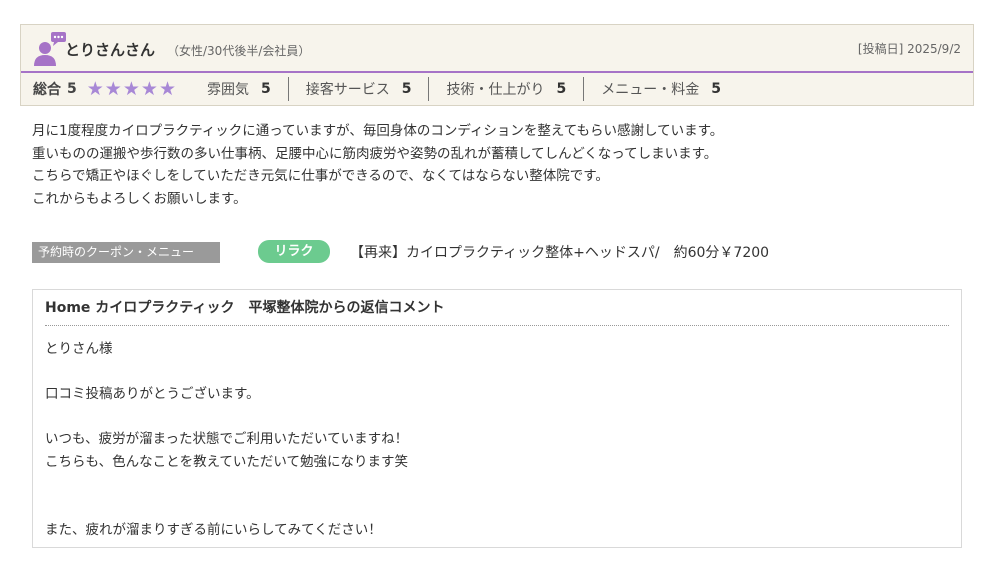  What do you see at coordinates (227, 90) in the screenshot?
I see `rating-label: 雰囲気` at bounding box center [227, 90].